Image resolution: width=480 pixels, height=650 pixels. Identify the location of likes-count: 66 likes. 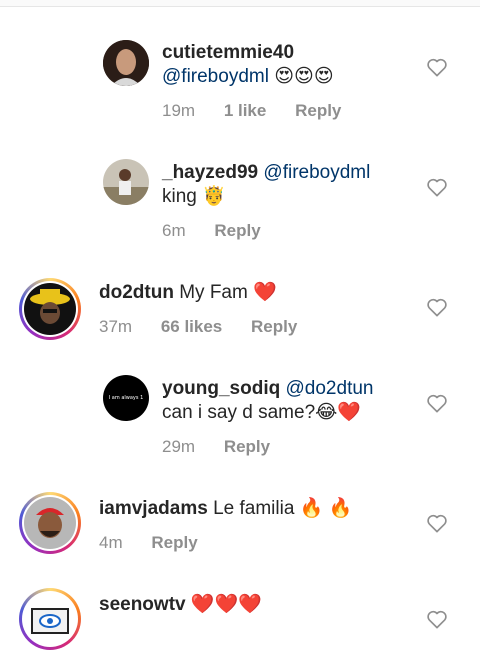
(191, 326).